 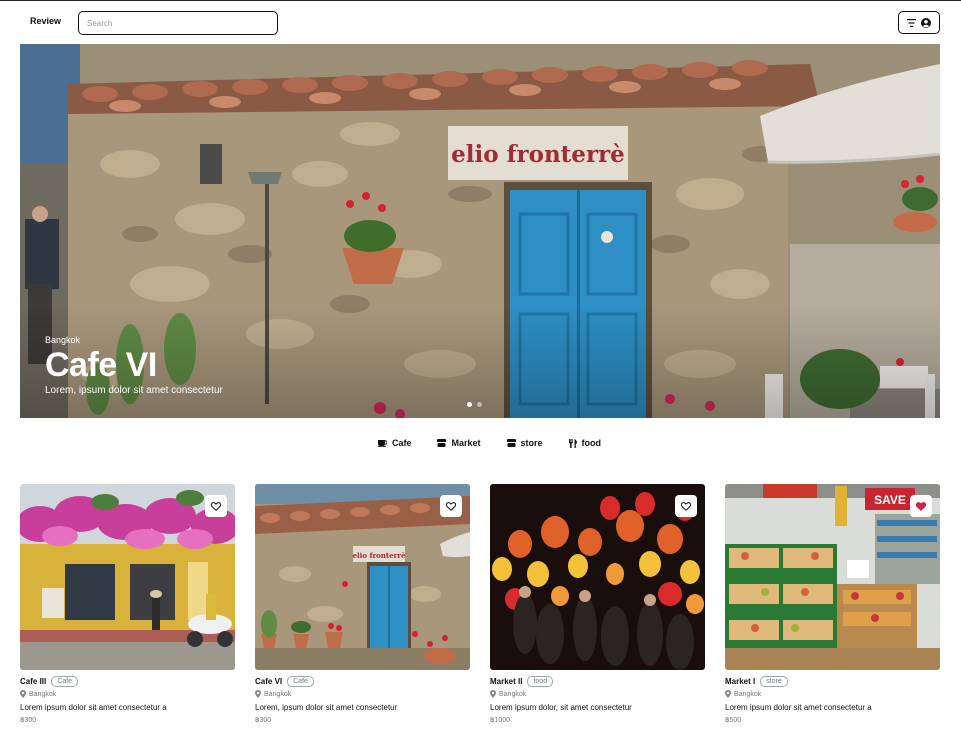 What do you see at coordinates (538, 154) in the screenshot?
I see `hero-sign-text: elio fronterrè` at bounding box center [538, 154].